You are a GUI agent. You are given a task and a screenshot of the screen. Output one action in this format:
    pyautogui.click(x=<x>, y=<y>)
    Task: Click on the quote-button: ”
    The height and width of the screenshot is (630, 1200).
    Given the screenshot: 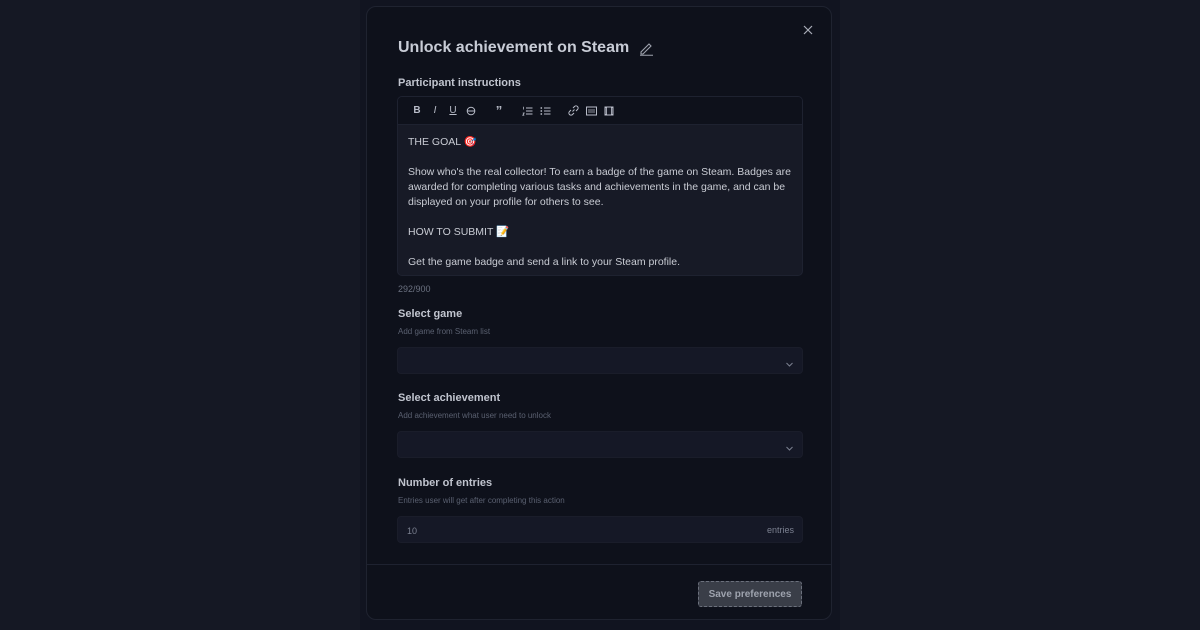 What is the action you would take?
    pyautogui.click(x=499, y=111)
    